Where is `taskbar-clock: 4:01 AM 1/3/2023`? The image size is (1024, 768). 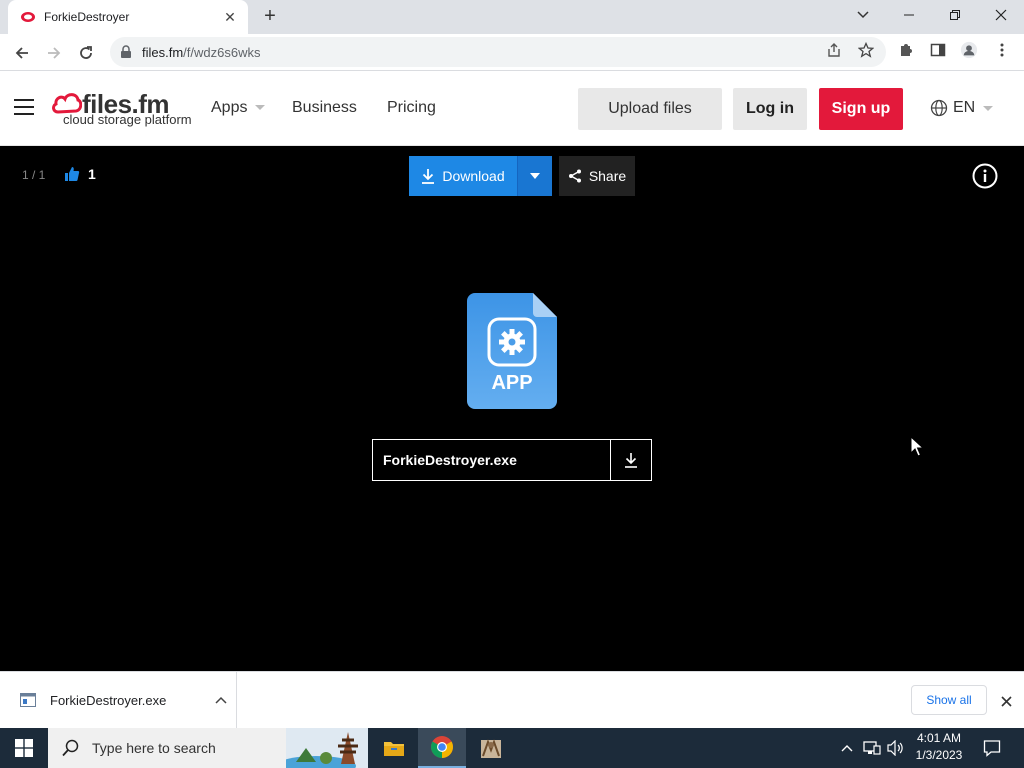 taskbar-clock: 4:01 AM 1/3/2023 is located at coordinates (939, 748).